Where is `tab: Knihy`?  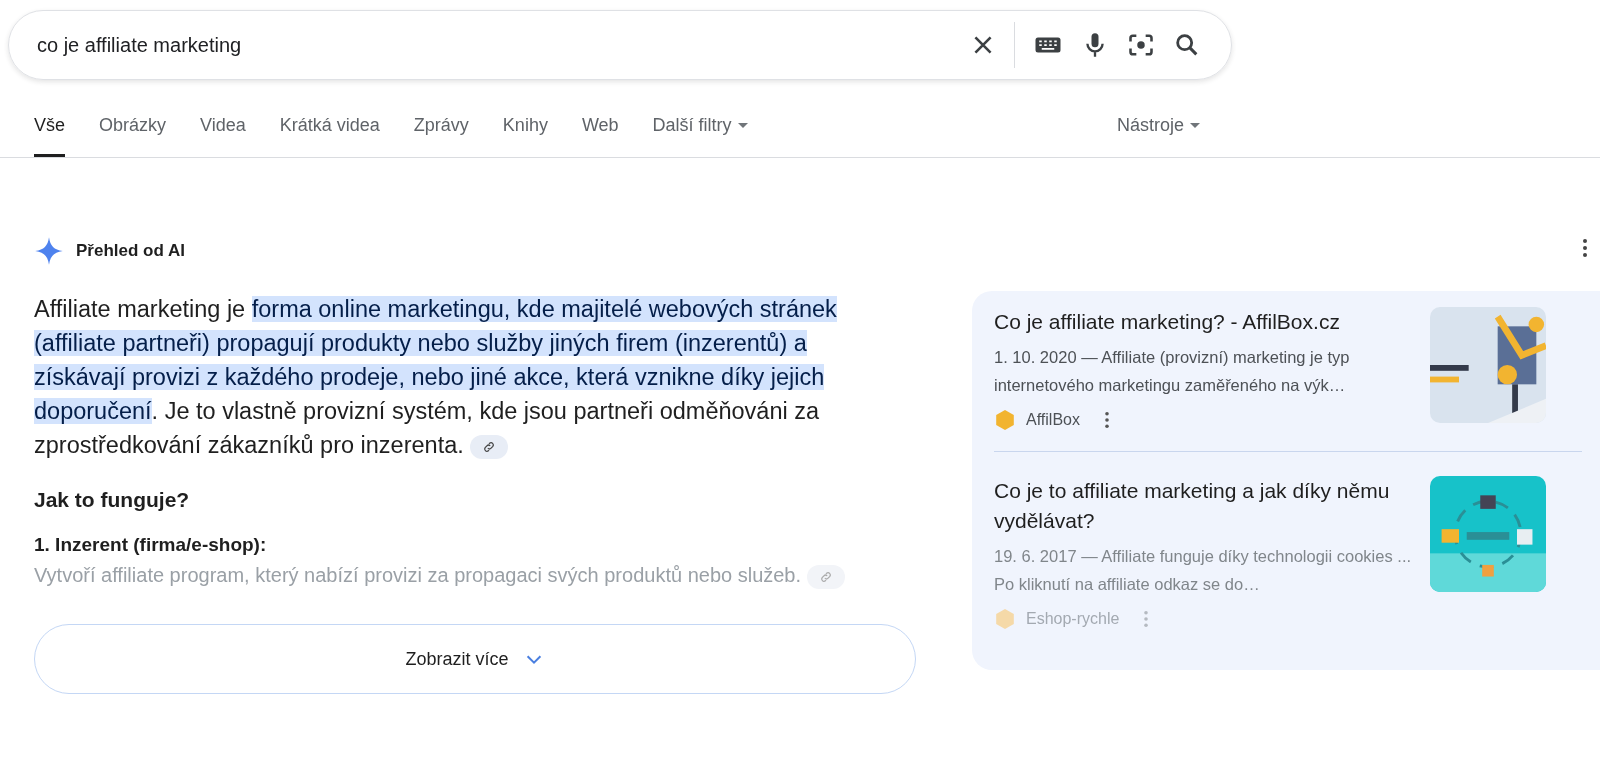
tab: Knihy is located at coordinates (525, 129).